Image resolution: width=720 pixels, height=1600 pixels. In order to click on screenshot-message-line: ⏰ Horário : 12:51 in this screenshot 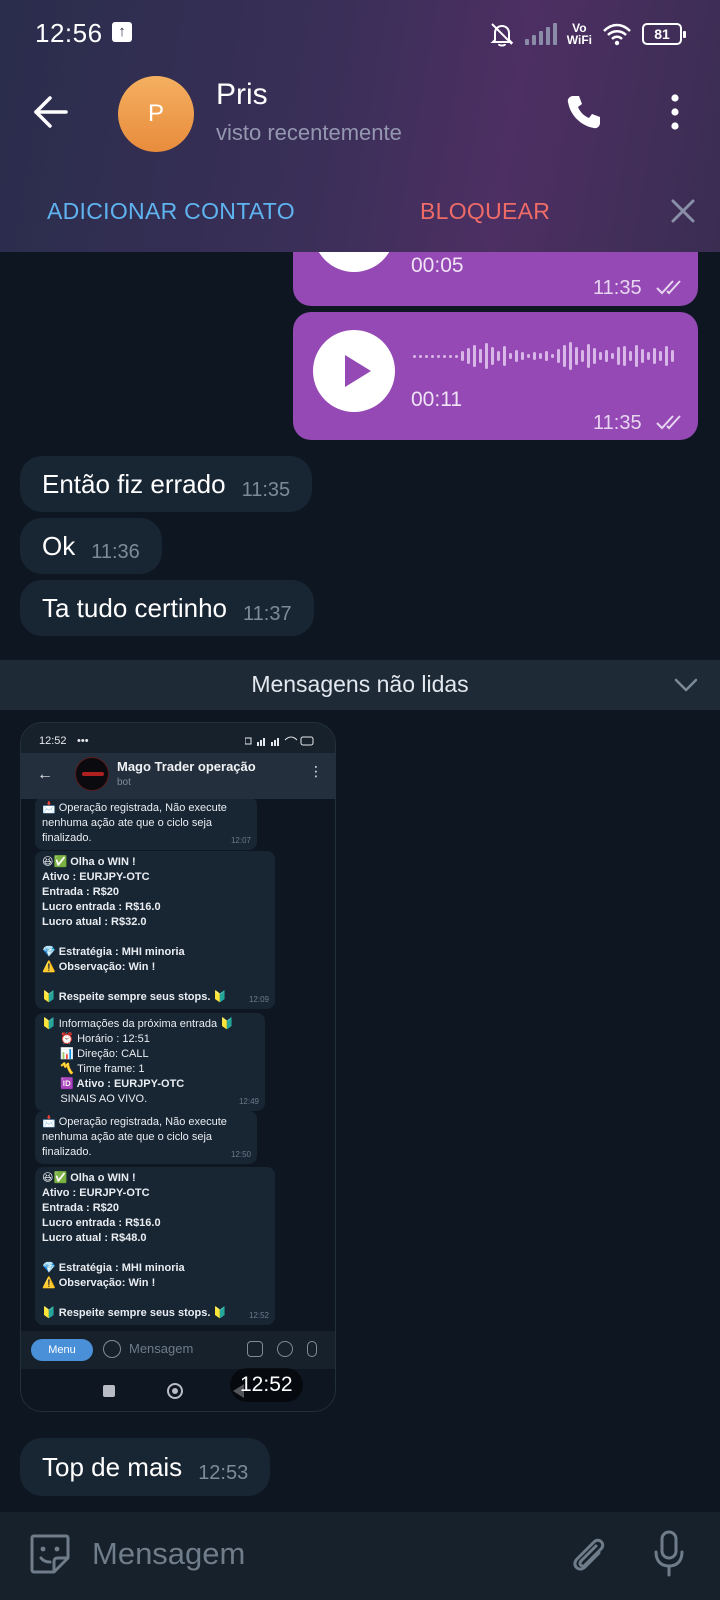, I will do `click(96, 1039)`.